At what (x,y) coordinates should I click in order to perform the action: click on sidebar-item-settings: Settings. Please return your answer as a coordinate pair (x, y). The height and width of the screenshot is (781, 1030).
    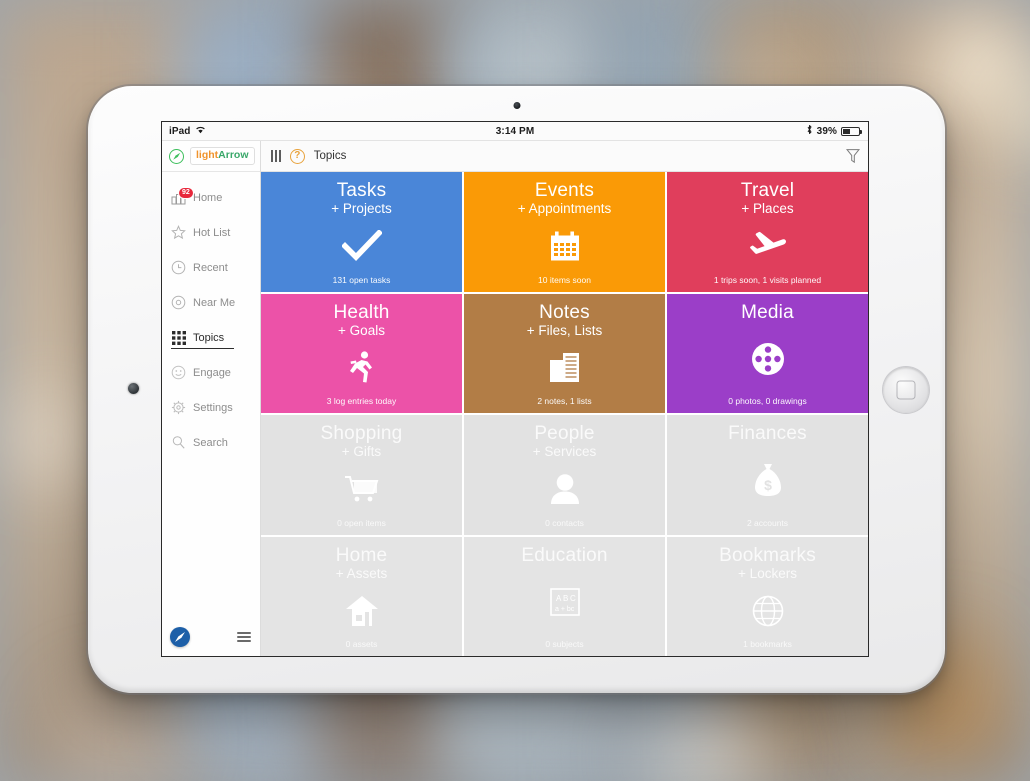
    Looking at the image, I should click on (211, 407).